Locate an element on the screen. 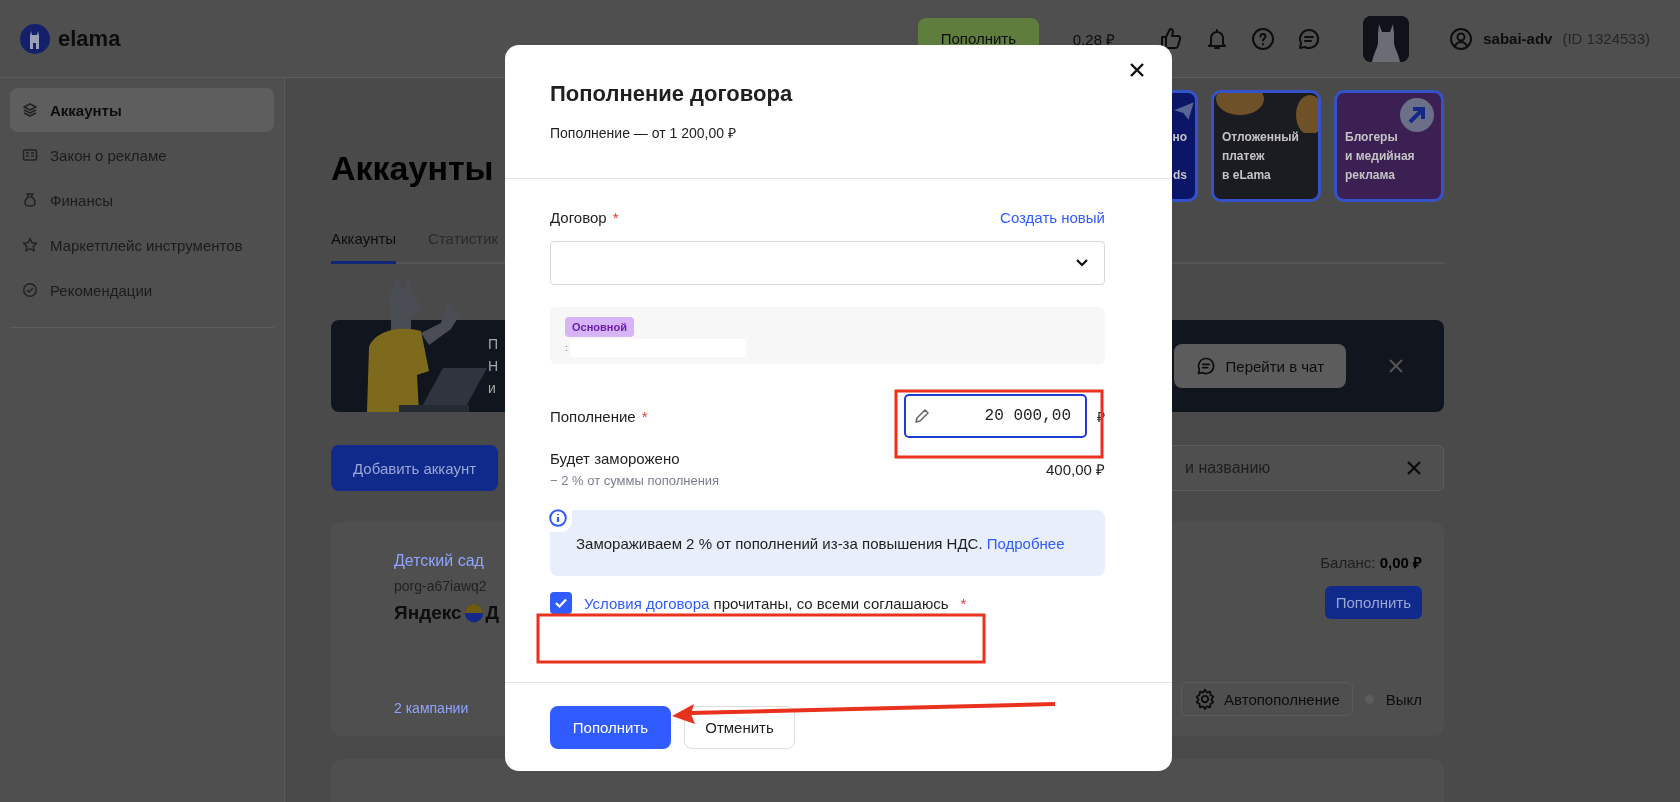  promo-text: Отложенный is located at coordinates (1261, 137).